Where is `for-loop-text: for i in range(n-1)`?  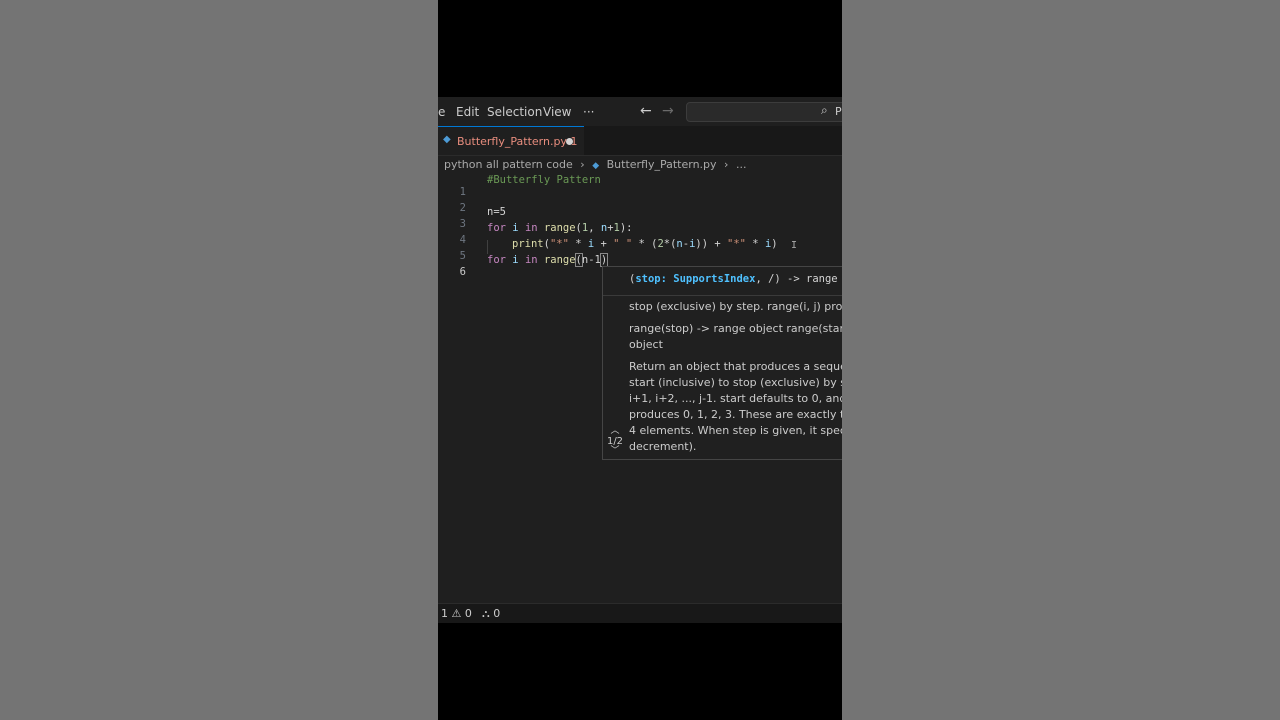
for-loop-text: for i in range(n-1) is located at coordinates (548, 260).